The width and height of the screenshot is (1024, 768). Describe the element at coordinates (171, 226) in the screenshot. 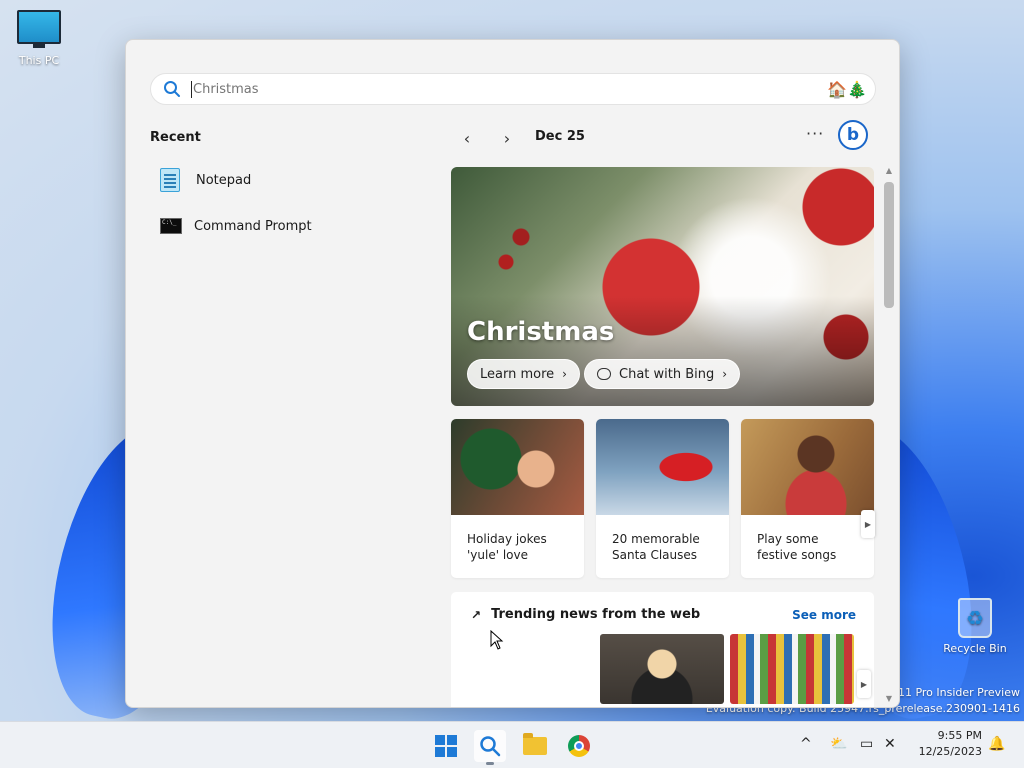

I see `command-prompt-icon: C:\_` at that location.